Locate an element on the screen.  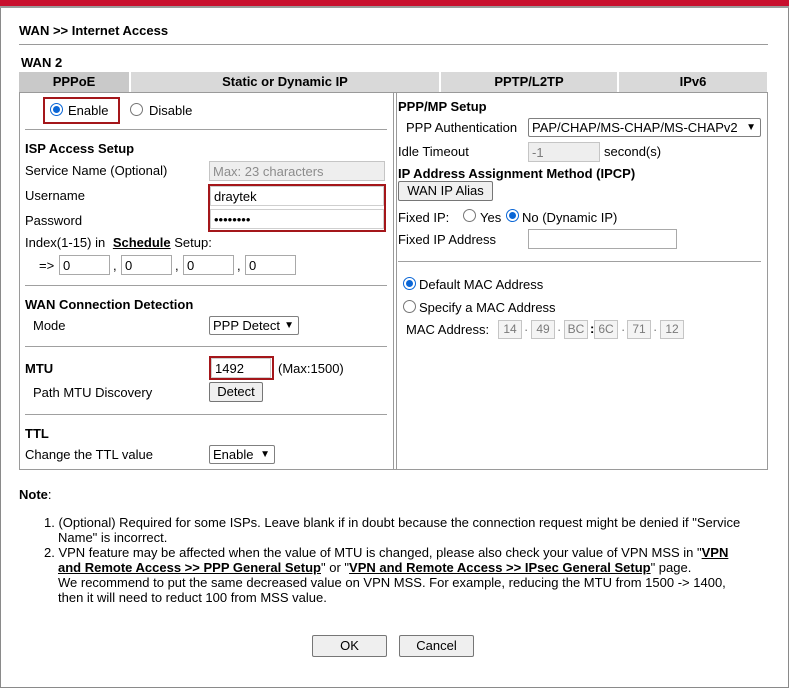
index-label-post: Setup: is located at coordinates (193, 242).